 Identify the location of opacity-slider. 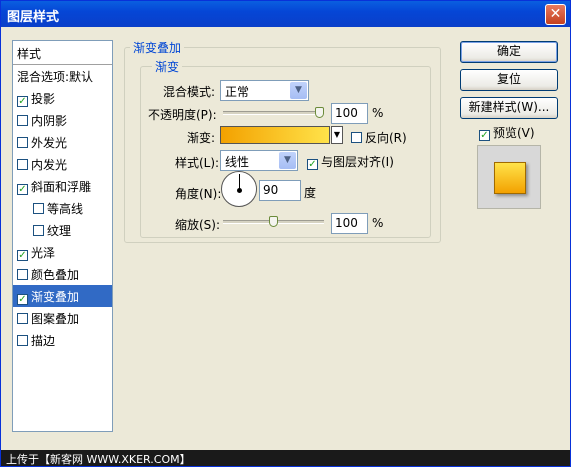
(273, 112).